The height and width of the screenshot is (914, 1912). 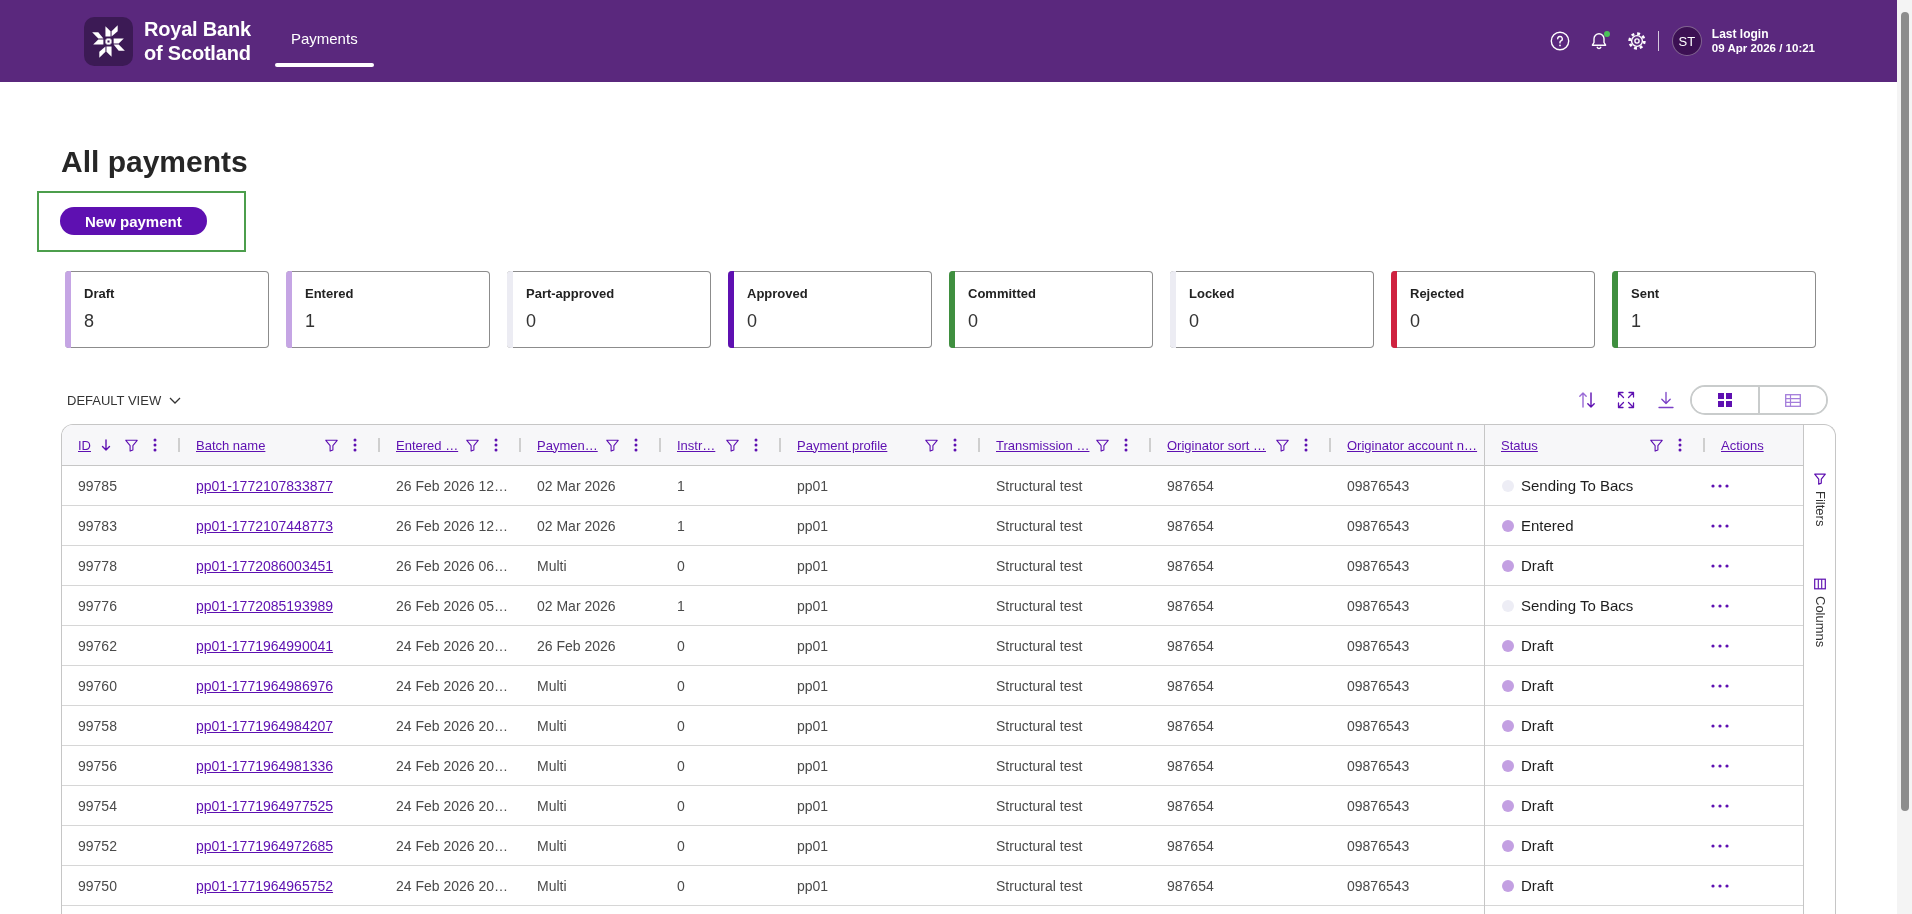 What do you see at coordinates (1819, 613) in the screenshot?
I see `columns-tab: Columns` at bounding box center [1819, 613].